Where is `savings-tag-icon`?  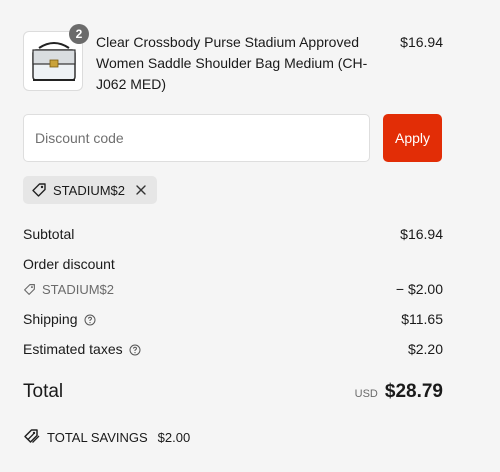
savings-tag-icon is located at coordinates (32, 437).